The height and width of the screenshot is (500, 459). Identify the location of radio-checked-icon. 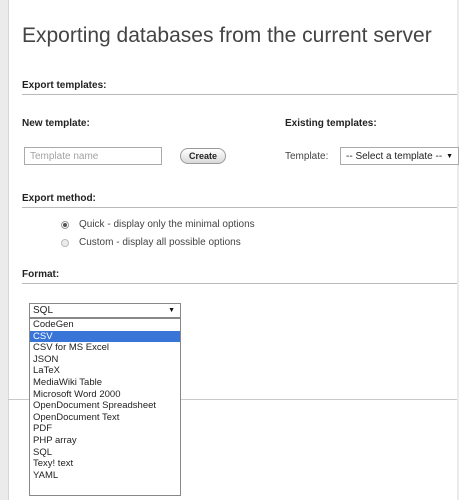
(65, 224).